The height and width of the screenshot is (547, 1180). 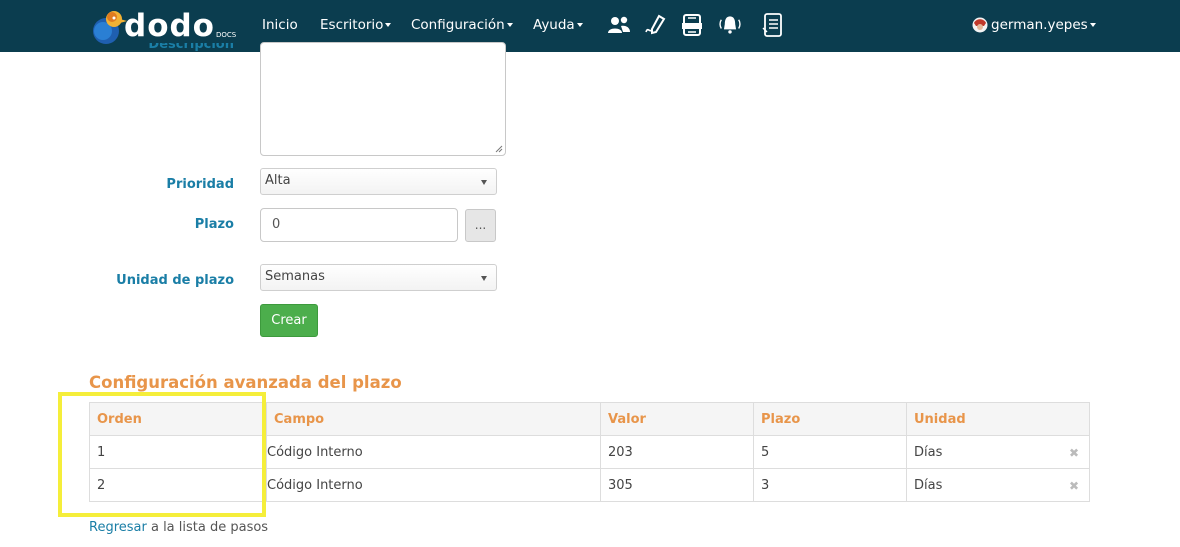 I want to click on bell-icon, so click(x=730, y=25).